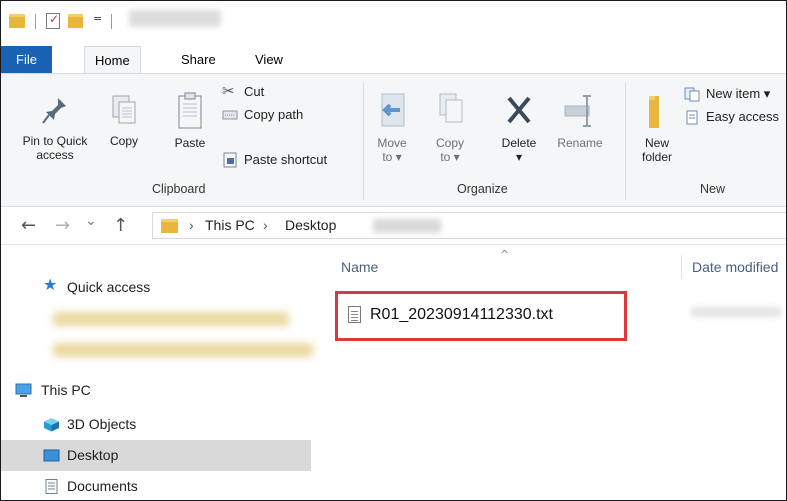 This screenshot has width=787, height=501. I want to click on breadcrumb-redacted, so click(407, 226).